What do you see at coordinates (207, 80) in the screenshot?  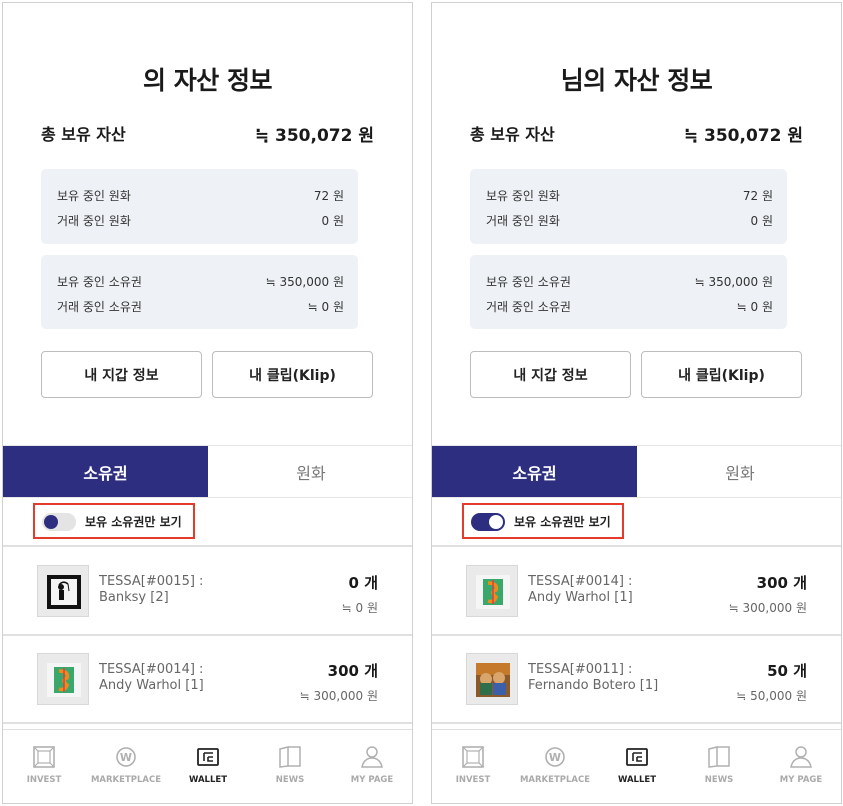 I see `page-title: 의 자산 정보` at bounding box center [207, 80].